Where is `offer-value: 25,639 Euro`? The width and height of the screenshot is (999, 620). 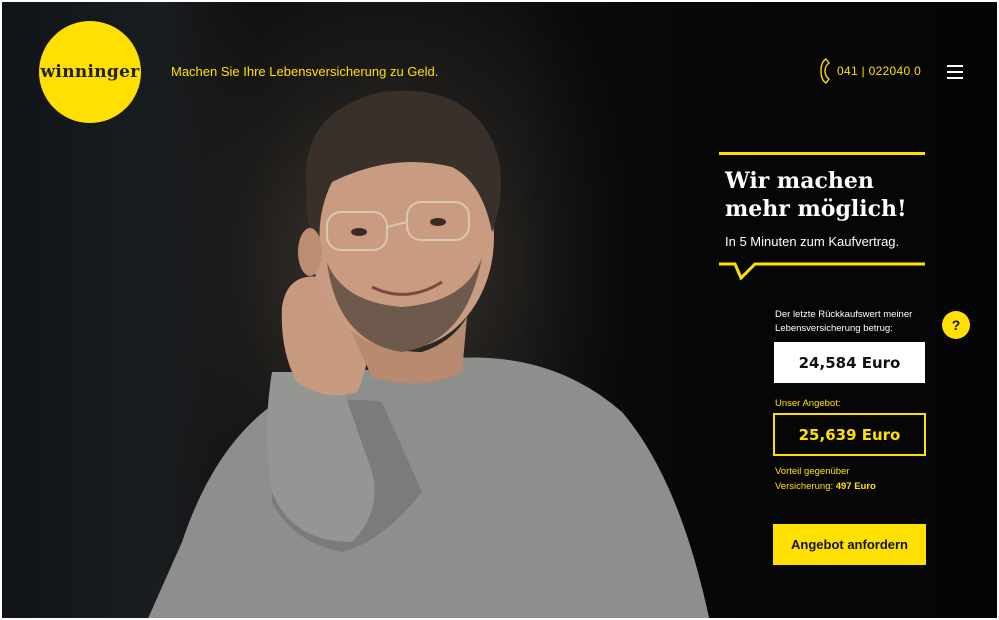 offer-value: 25,639 Euro is located at coordinates (849, 434).